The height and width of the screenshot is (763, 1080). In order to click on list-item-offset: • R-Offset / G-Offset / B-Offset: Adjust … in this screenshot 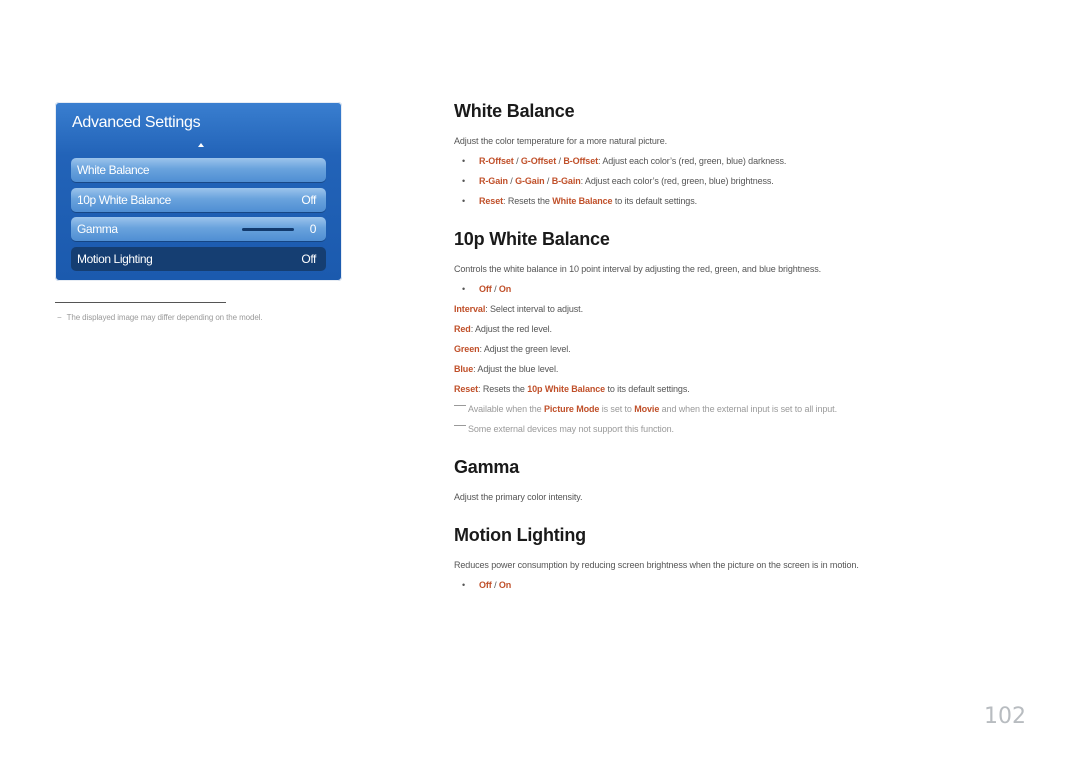, I will do `click(624, 161)`.